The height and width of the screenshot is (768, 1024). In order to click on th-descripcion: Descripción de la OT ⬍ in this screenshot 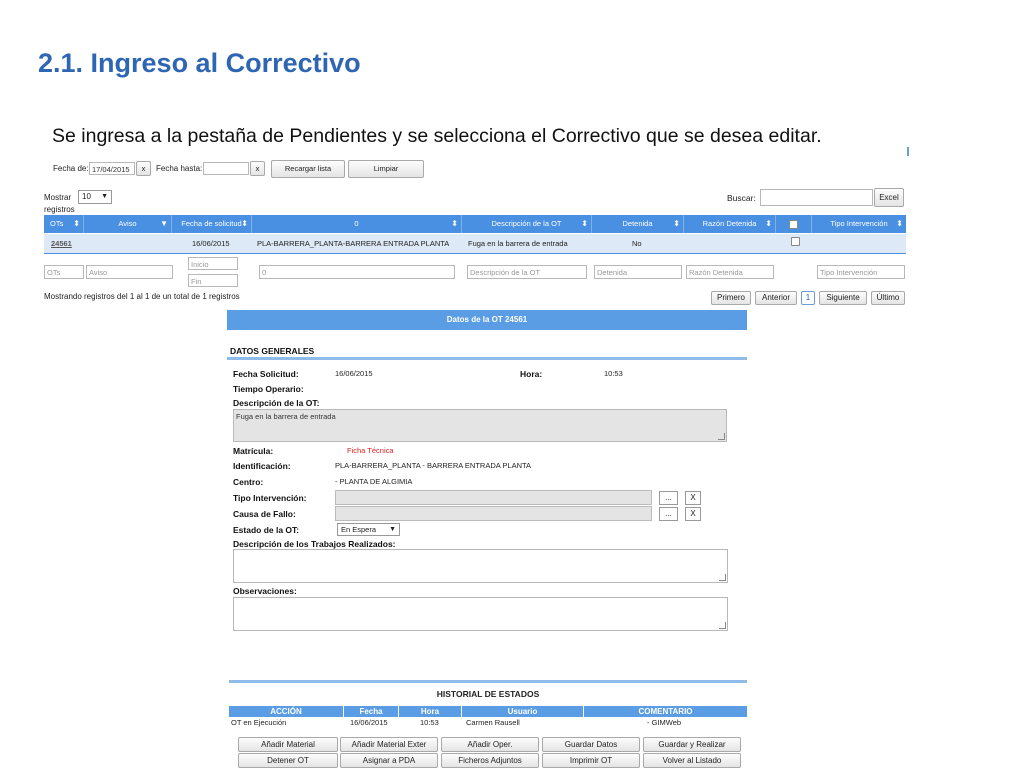, I will do `click(527, 224)`.